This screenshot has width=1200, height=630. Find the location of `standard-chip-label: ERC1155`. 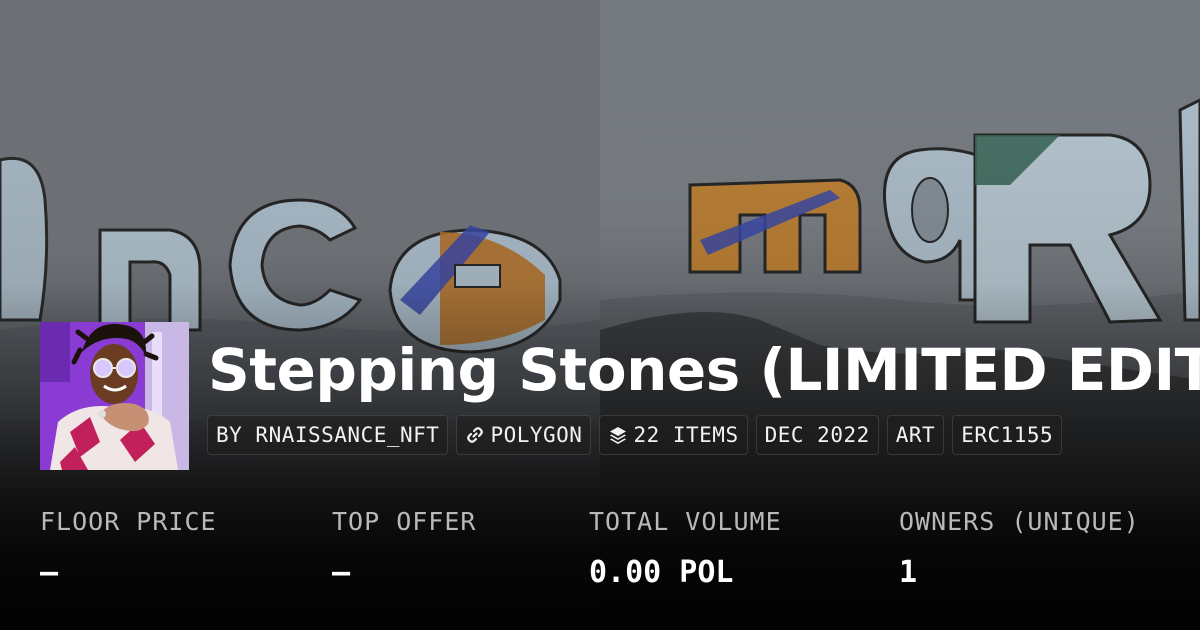

standard-chip-label: ERC1155 is located at coordinates (1007, 435).